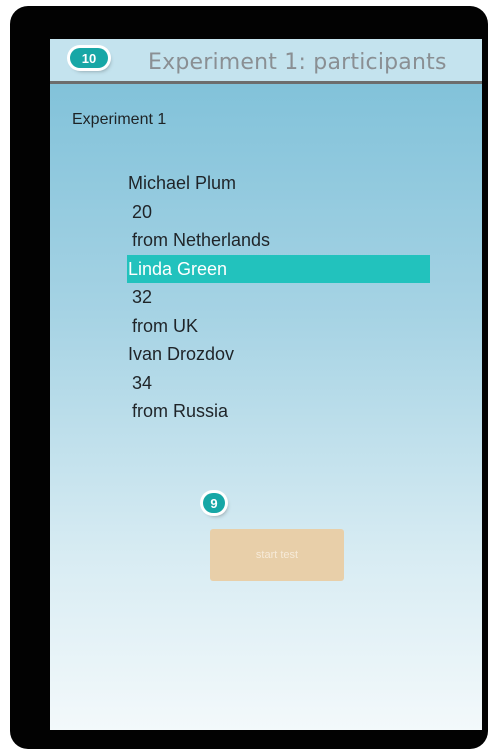 The height and width of the screenshot is (749, 488). I want to click on page-title: Experiment 1: participants, so click(297, 62).